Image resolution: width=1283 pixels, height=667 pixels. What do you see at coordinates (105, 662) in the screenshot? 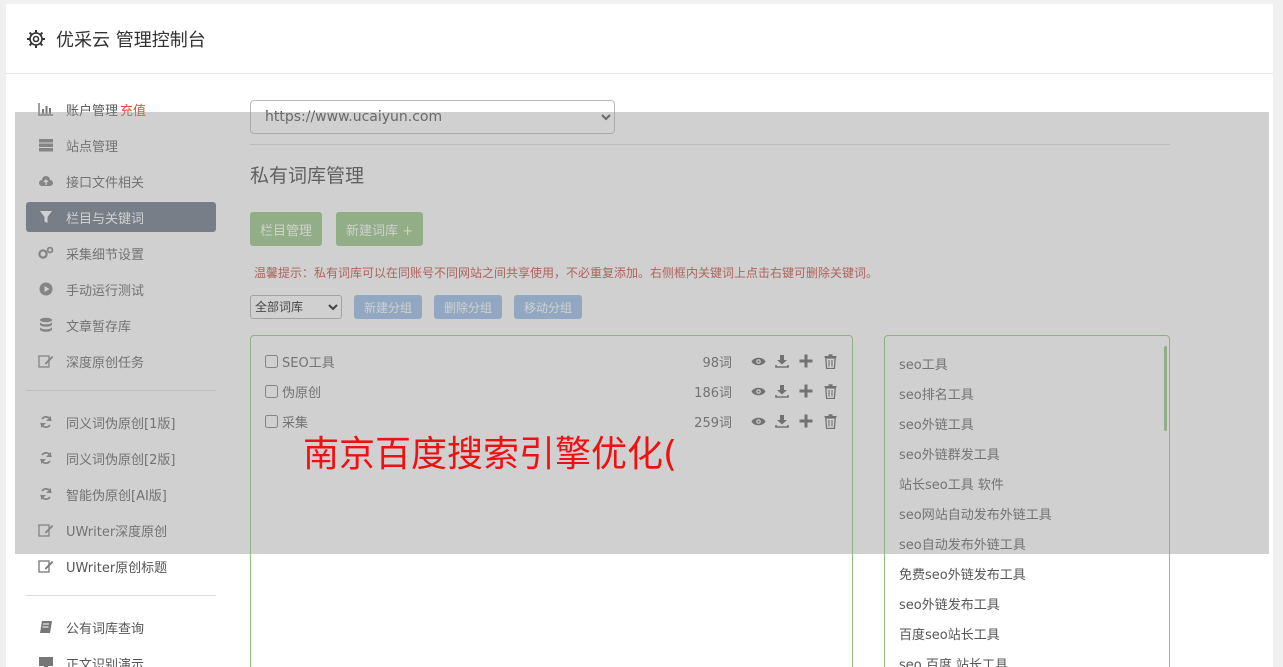
I see `sidebar-item-label: 正文识别演示` at bounding box center [105, 662].